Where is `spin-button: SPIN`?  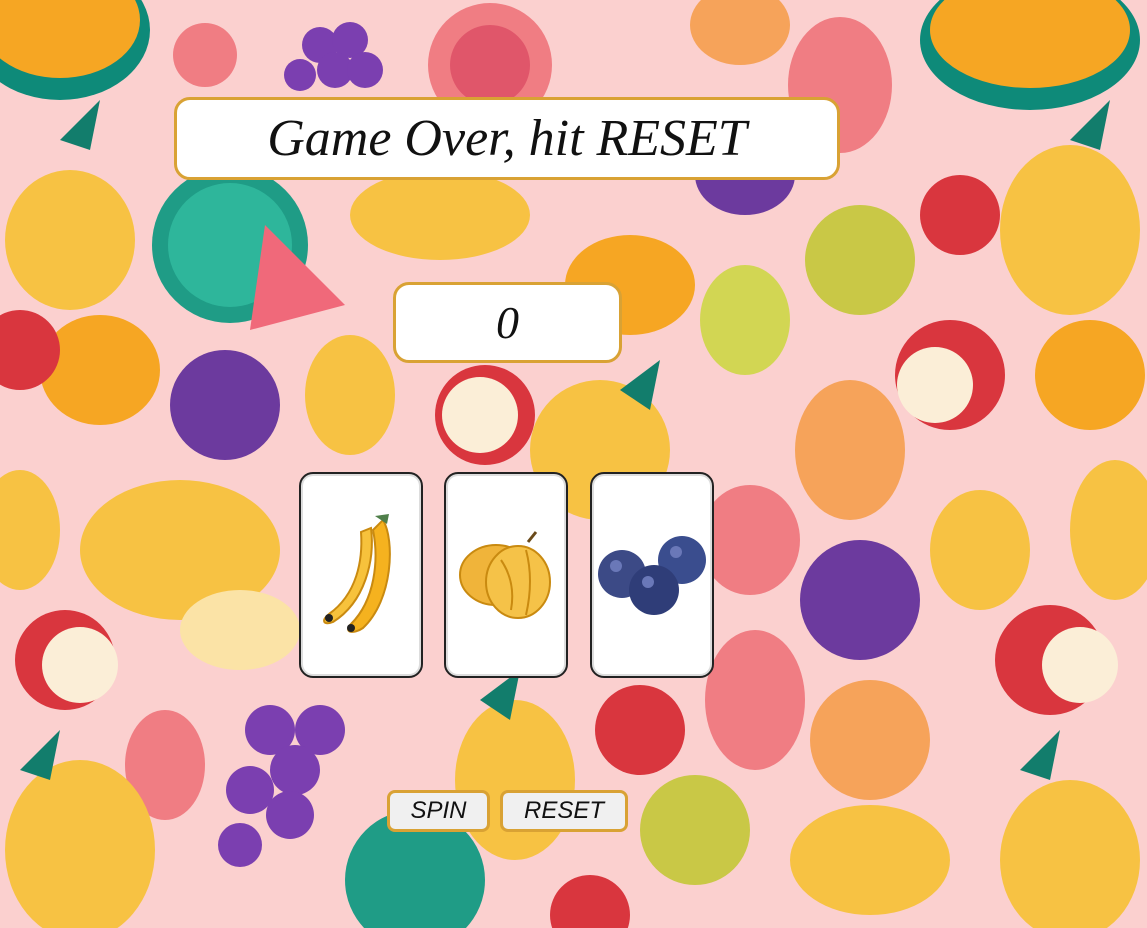 spin-button: SPIN is located at coordinates (438, 811).